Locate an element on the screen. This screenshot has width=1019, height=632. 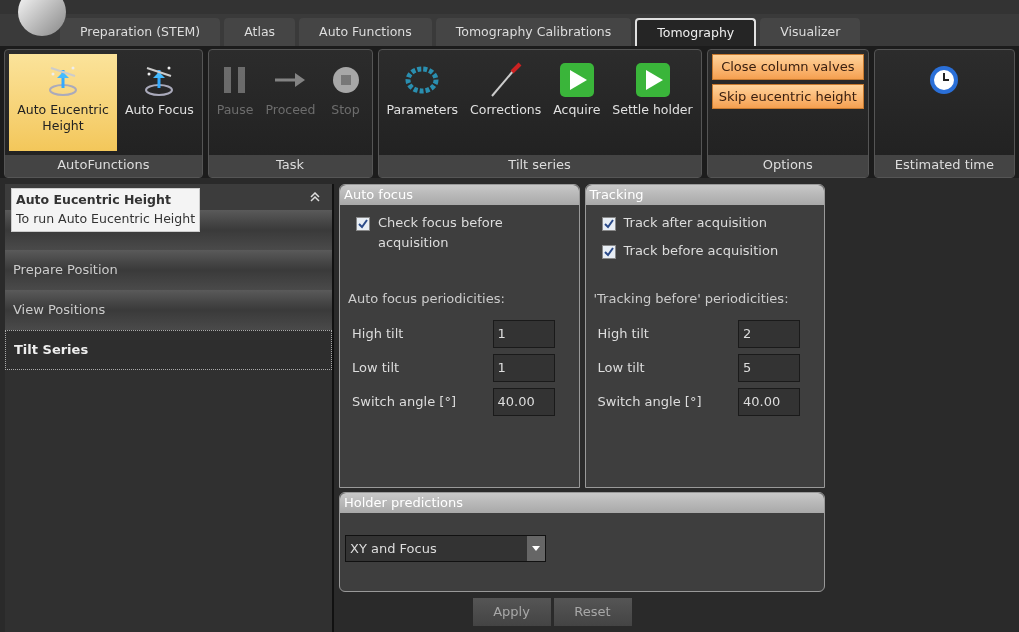
group-label: Tilt series is located at coordinates (539, 166).